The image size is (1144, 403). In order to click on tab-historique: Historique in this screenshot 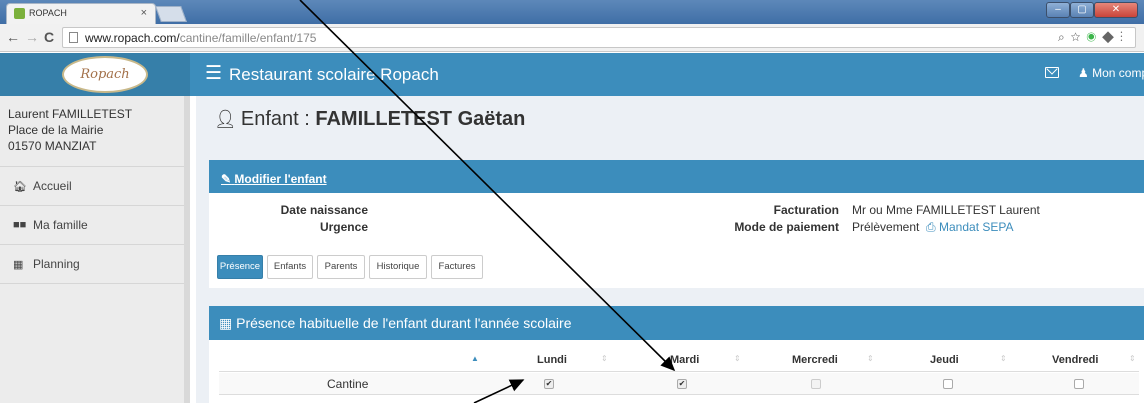, I will do `click(398, 267)`.